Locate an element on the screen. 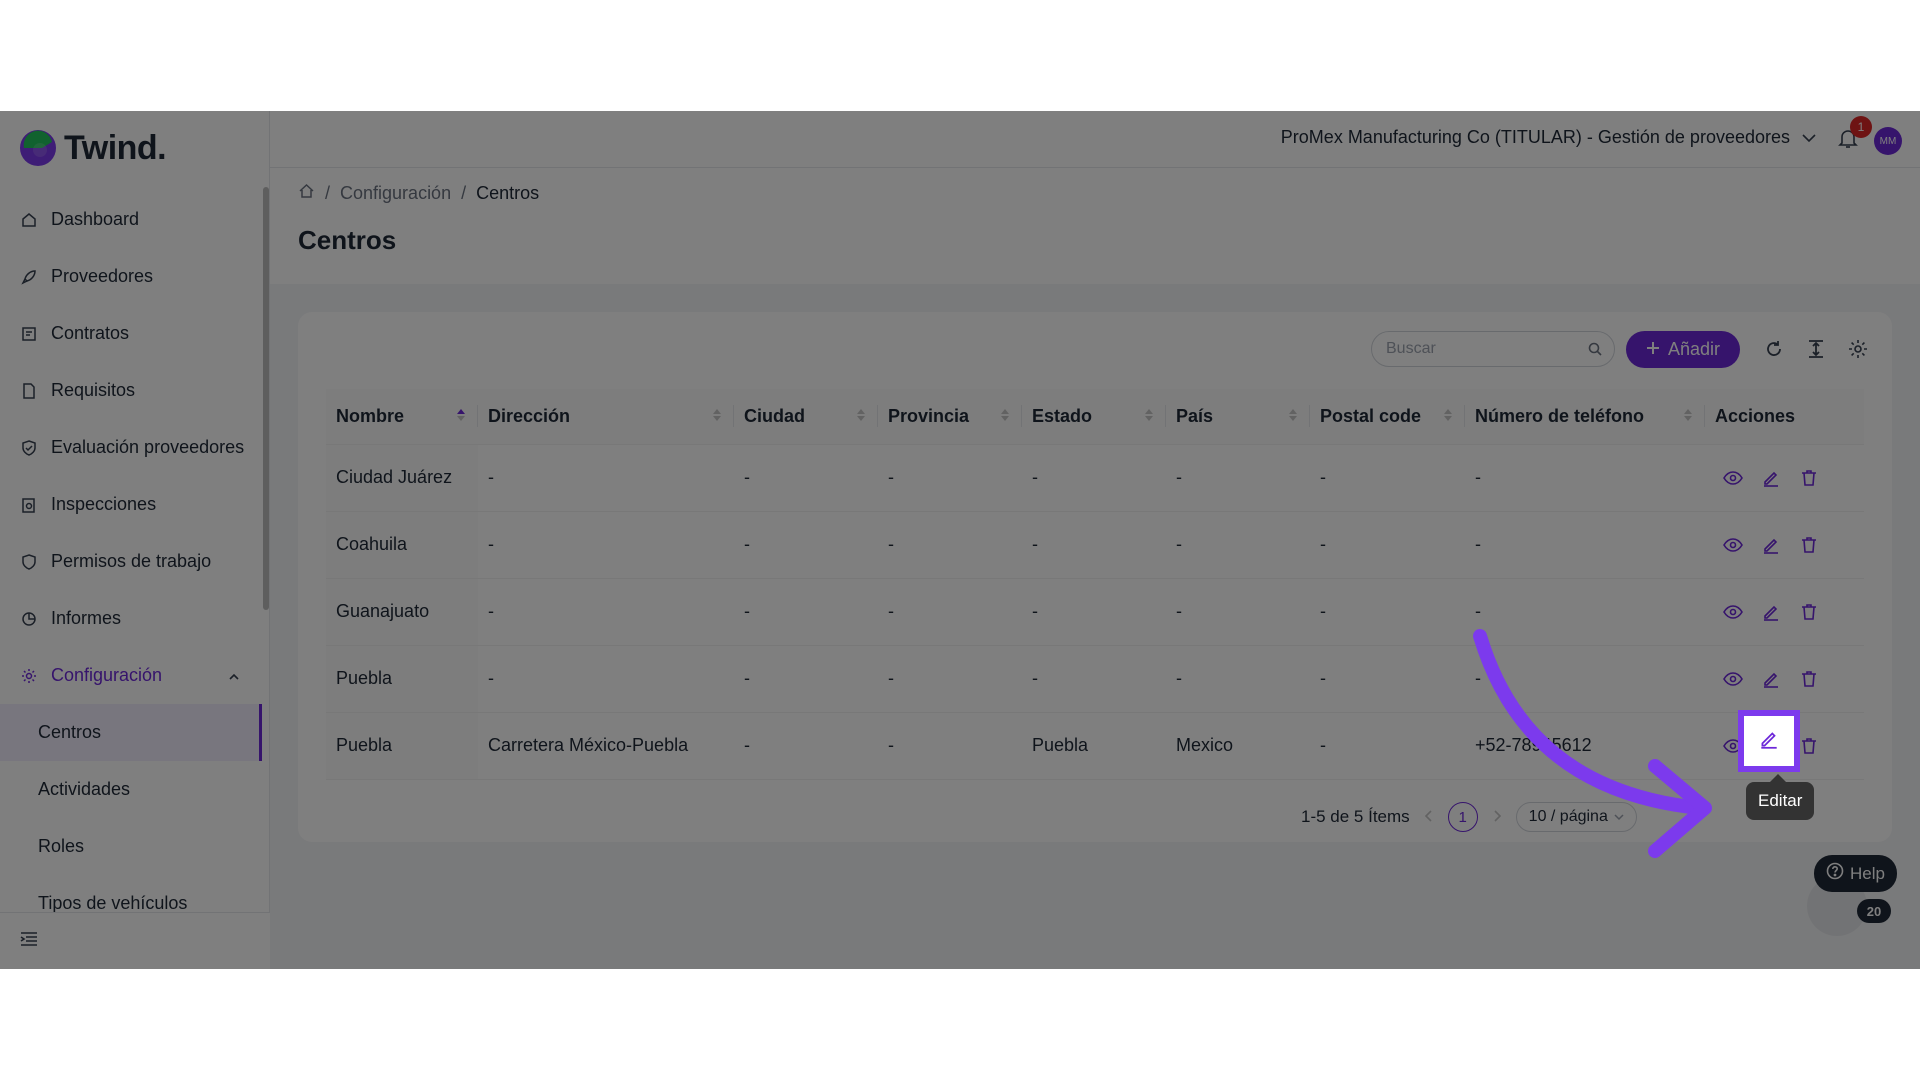  column-height-icon is located at coordinates (1816, 349).